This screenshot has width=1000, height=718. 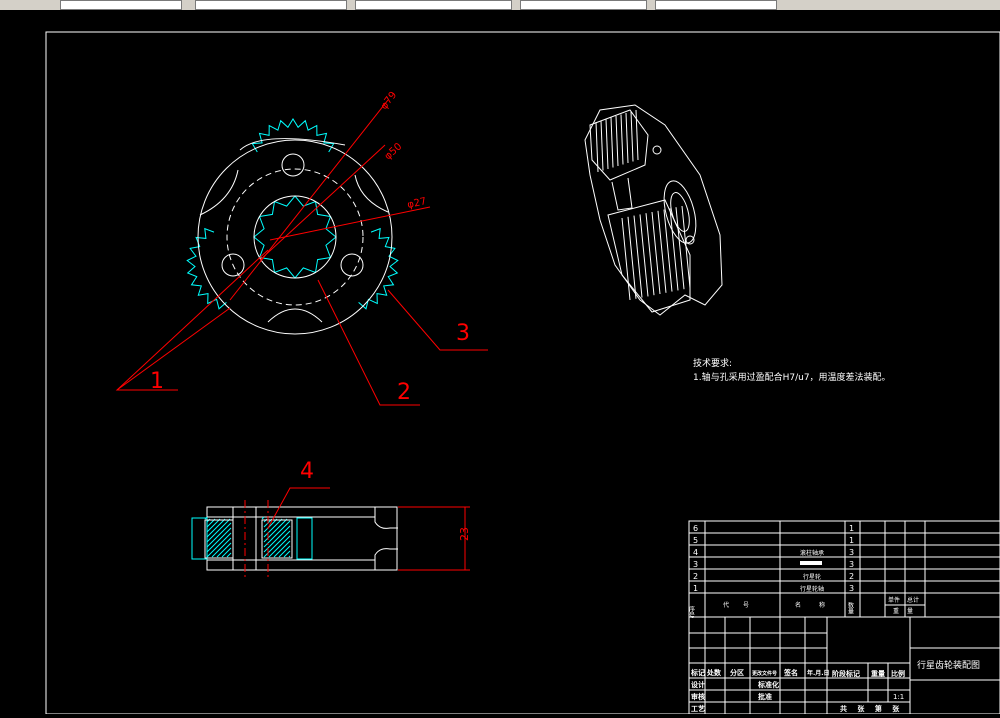 I want to click on planet-hole-top, so click(x=293, y=165).